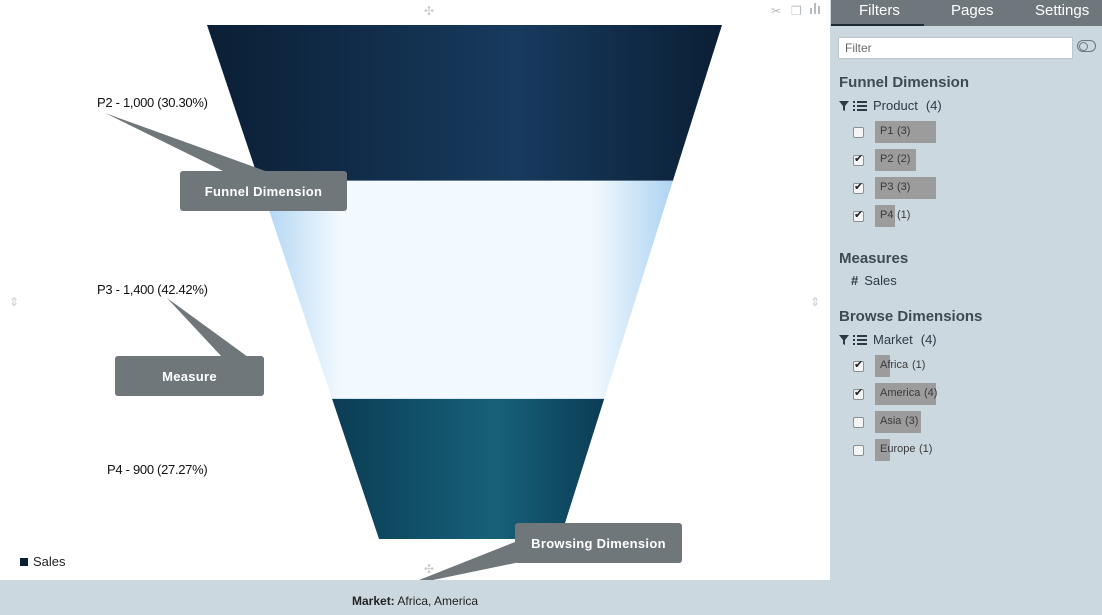 This screenshot has height=615, width=1102. I want to click on hash-icon: #, so click(855, 280).